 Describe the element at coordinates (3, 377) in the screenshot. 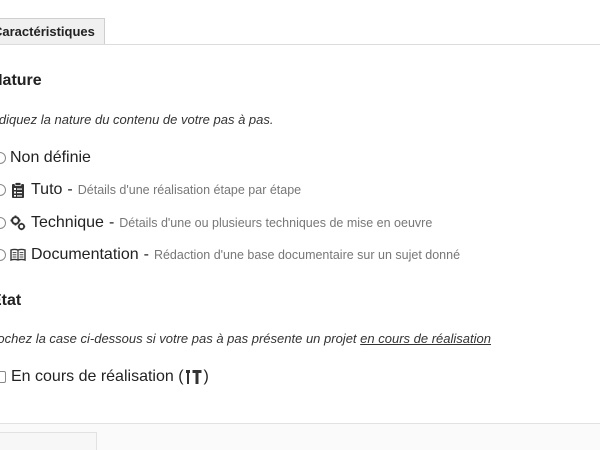

I see `checkbox-en-cours` at that location.